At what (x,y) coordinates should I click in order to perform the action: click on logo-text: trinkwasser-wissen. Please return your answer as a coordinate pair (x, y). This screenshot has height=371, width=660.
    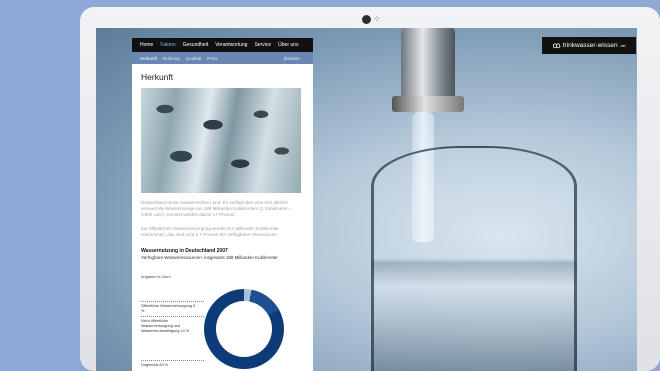
    Looking at the image, I should click on (590, 45).